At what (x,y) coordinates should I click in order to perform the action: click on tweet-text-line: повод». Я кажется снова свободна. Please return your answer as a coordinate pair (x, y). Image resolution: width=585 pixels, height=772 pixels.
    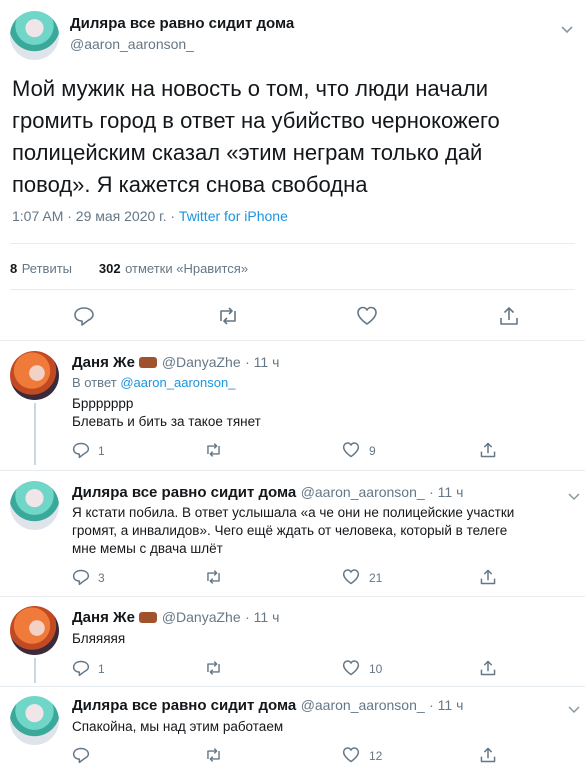
    Looking at the image, I should click on (190, 184).